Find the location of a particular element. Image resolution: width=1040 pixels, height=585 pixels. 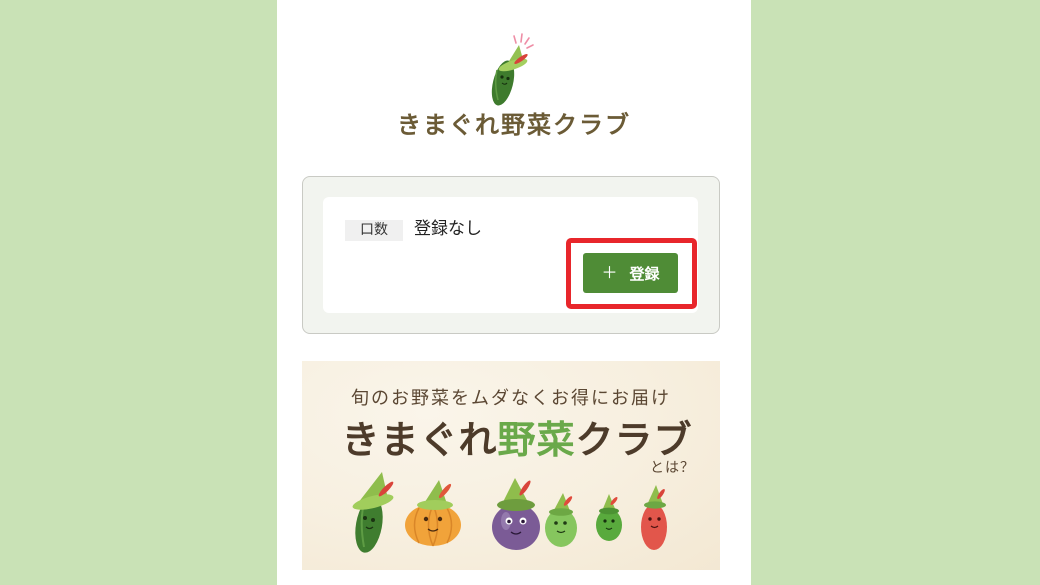

pumpkin-left-eye is located at coordinates (426, 519).